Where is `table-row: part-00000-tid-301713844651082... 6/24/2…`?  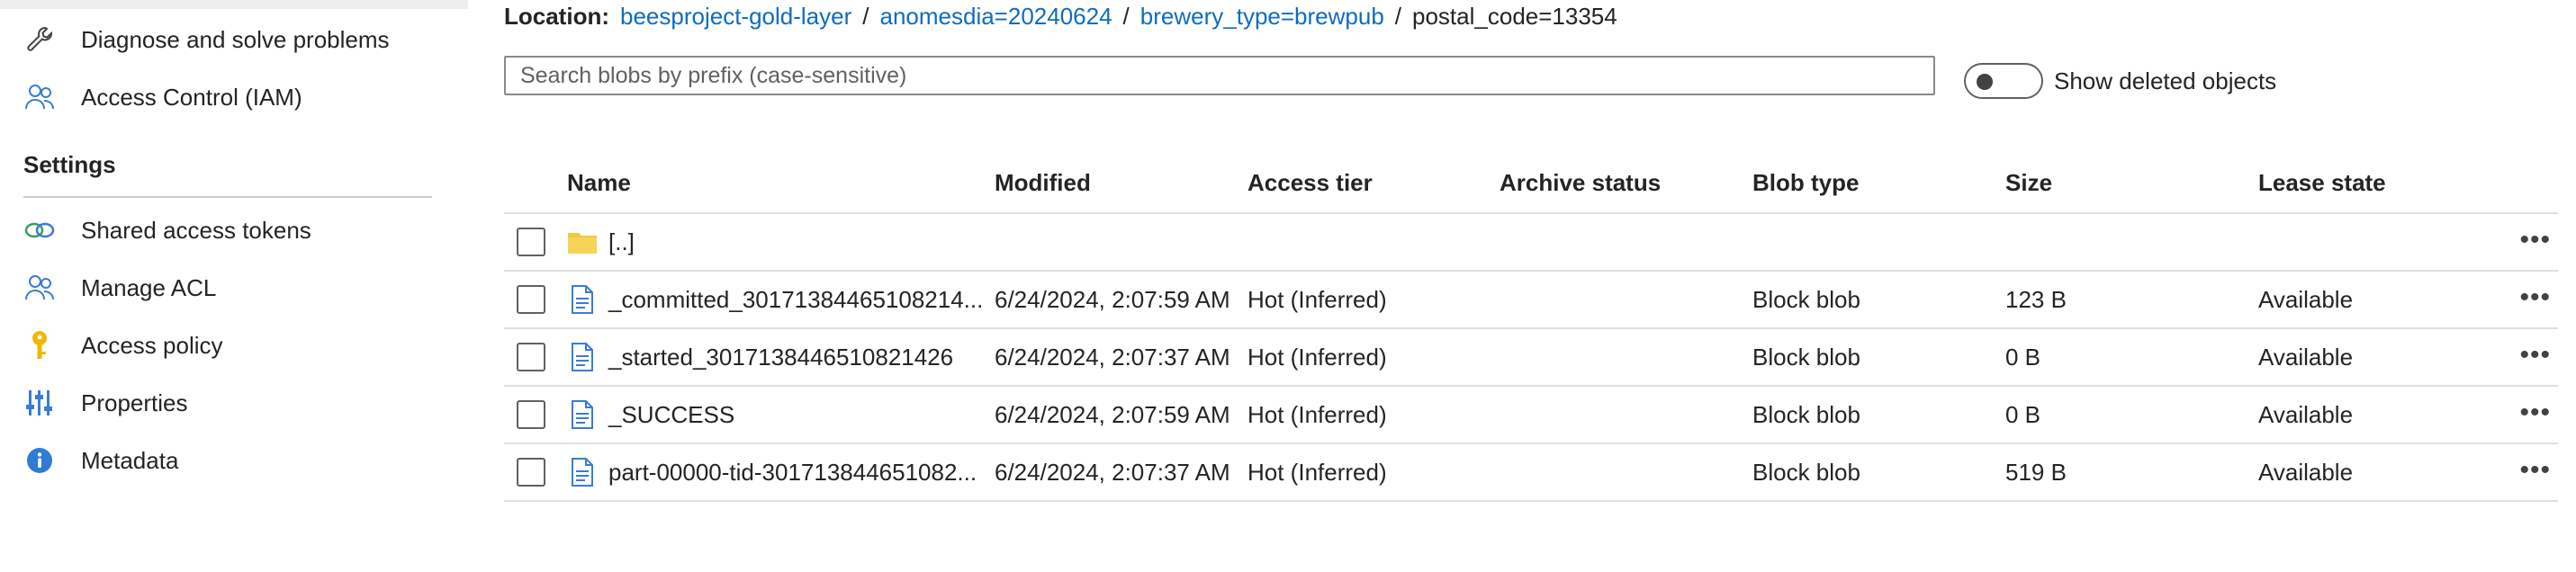
table-row: part-00000-tid-301713844651082... 6/24/2… is located at coordinates (1531, 473).